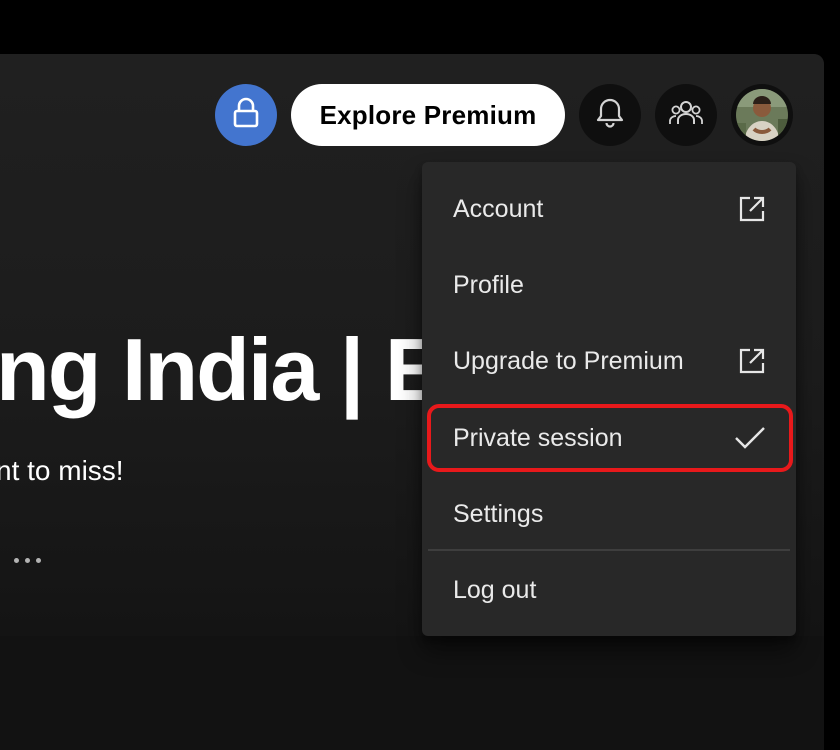  I want to click on friends-icon, so click(686, 115).